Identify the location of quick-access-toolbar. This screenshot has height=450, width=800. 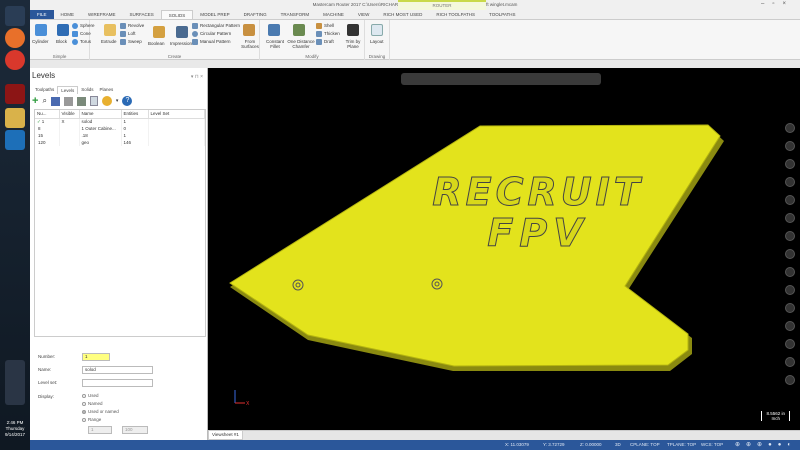
(415, 64).